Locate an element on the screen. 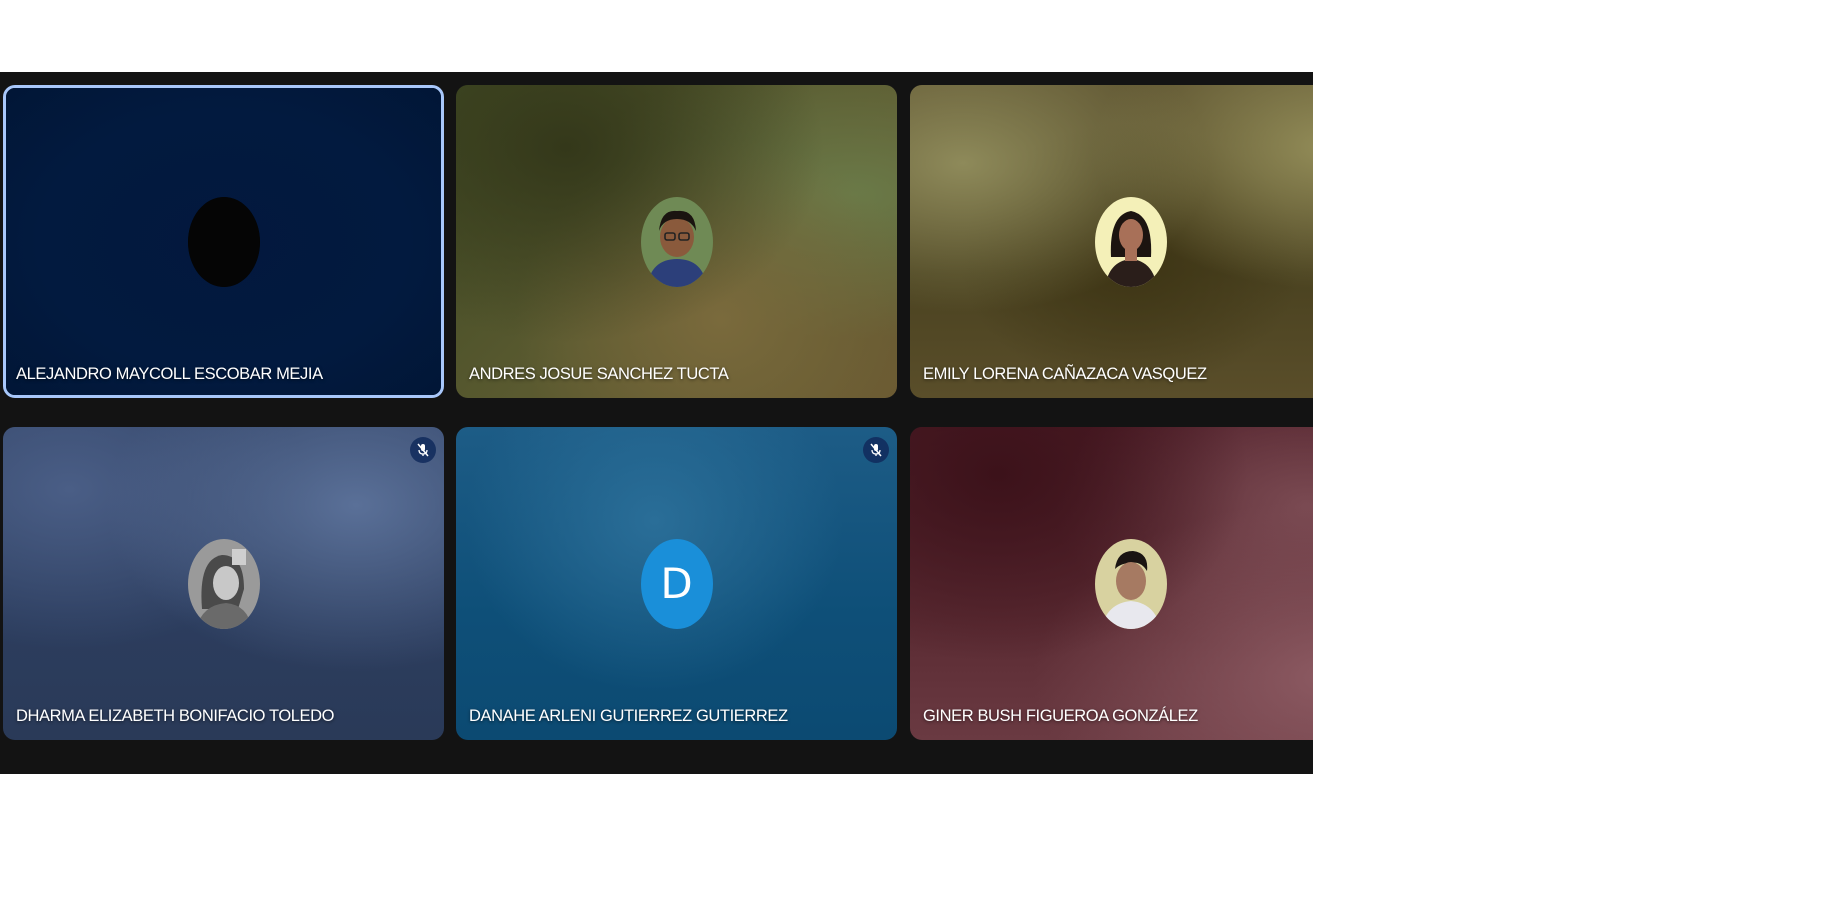 This screenshot has width=1823, height=904. participant-name: GINER BUSH FIGUEROA GONZÁLEZ is located at coordinates (1060, 716).